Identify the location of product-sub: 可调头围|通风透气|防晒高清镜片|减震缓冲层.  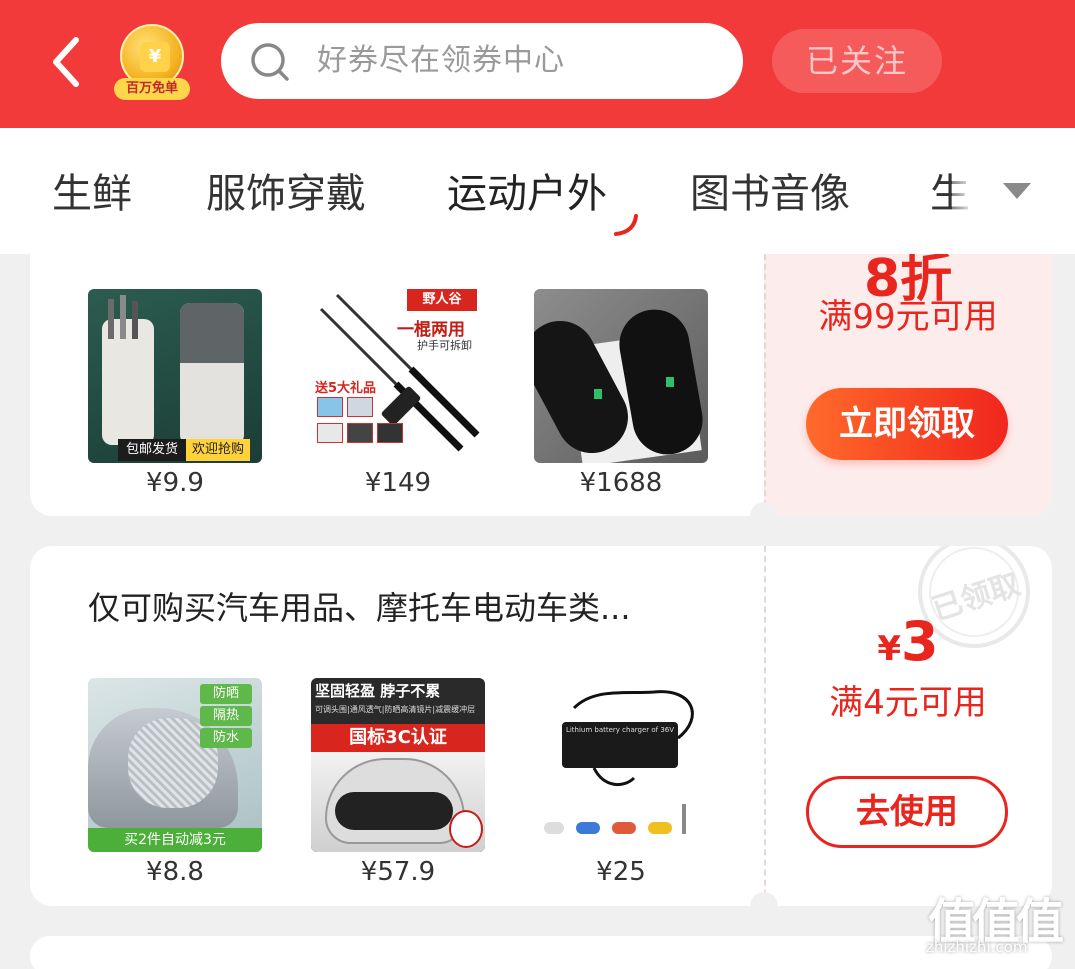
(395, 709).